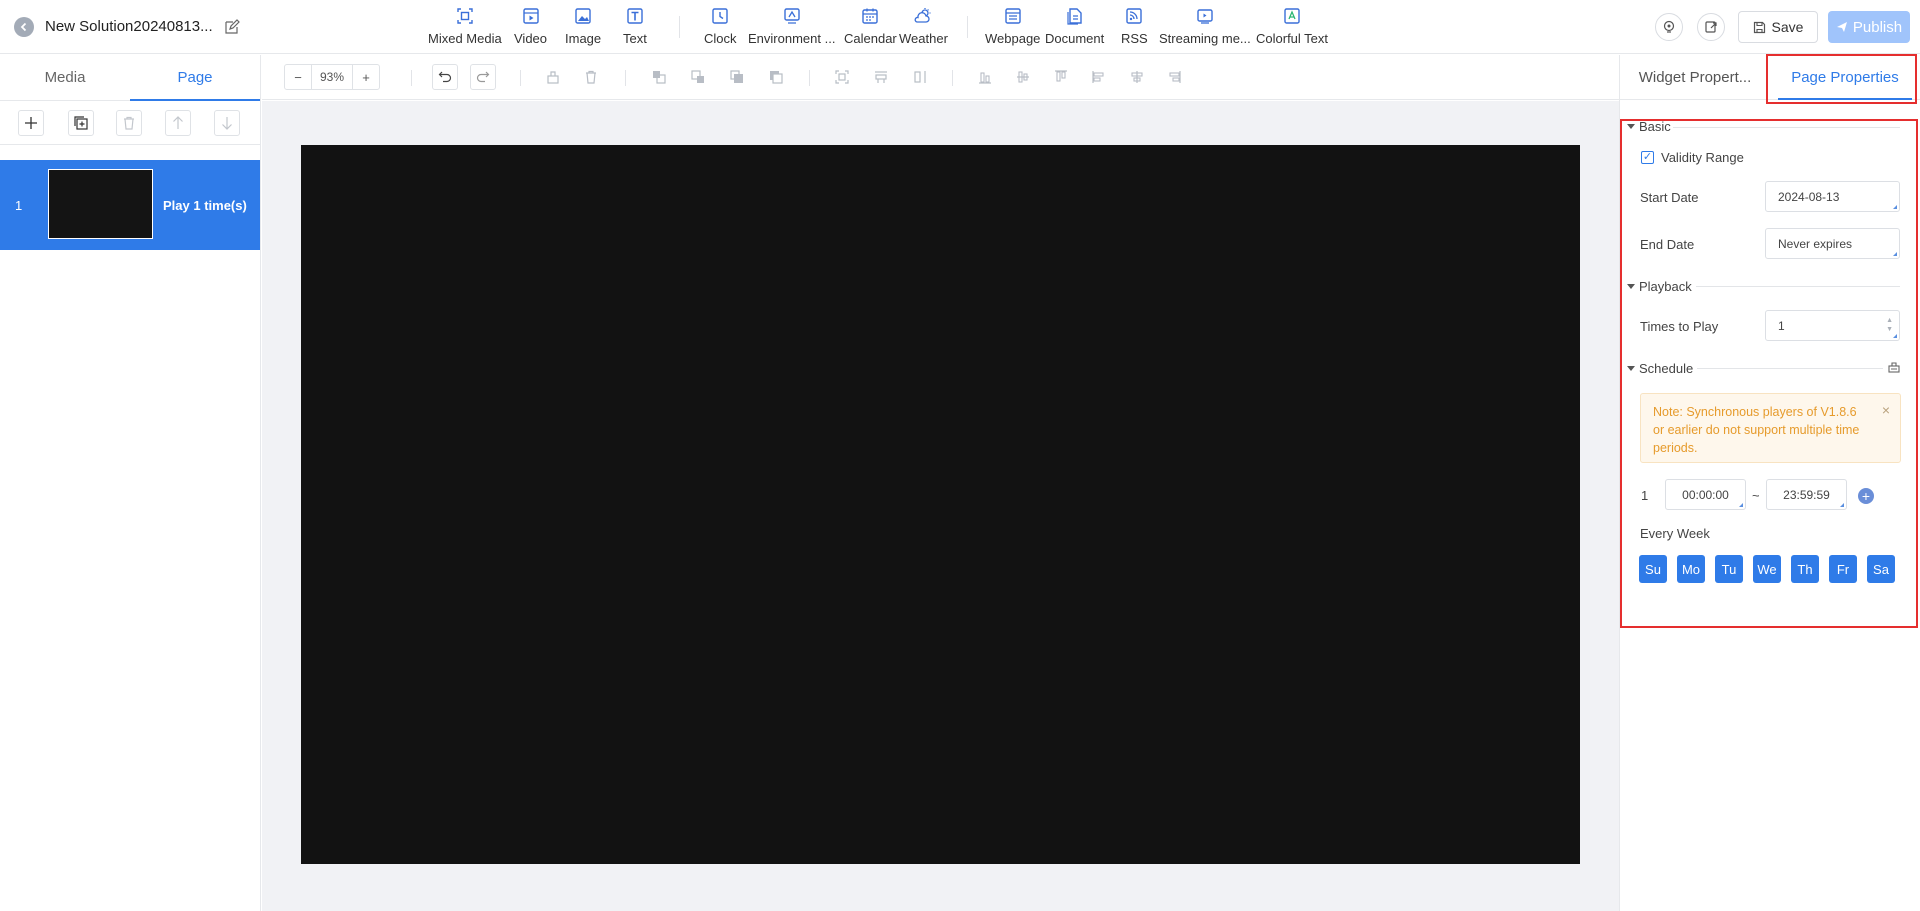 Image resolution: width=1920 pixels, height=911 pixels. Describe the element at coordinates (1889, 325) in the screenshot. I see `spinner-icon: ▲ ▼` at that location.